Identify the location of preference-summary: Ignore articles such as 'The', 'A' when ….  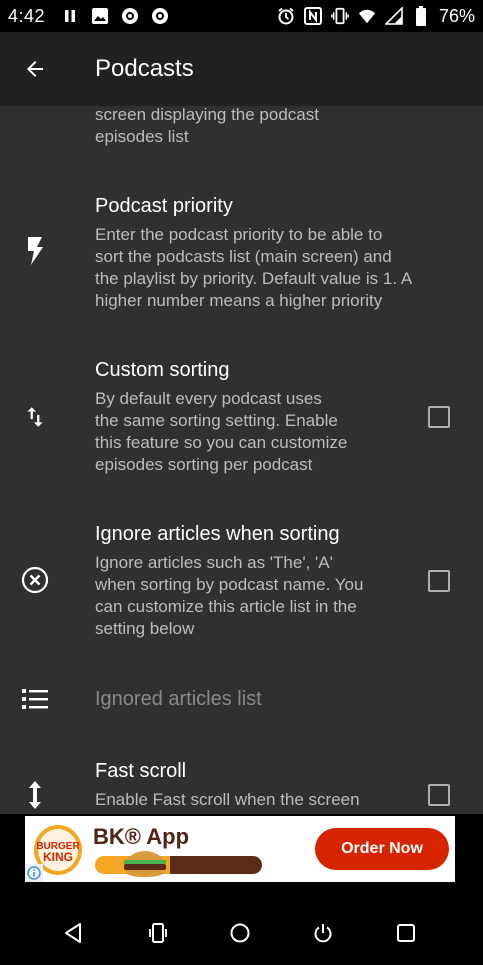
(229, 596).